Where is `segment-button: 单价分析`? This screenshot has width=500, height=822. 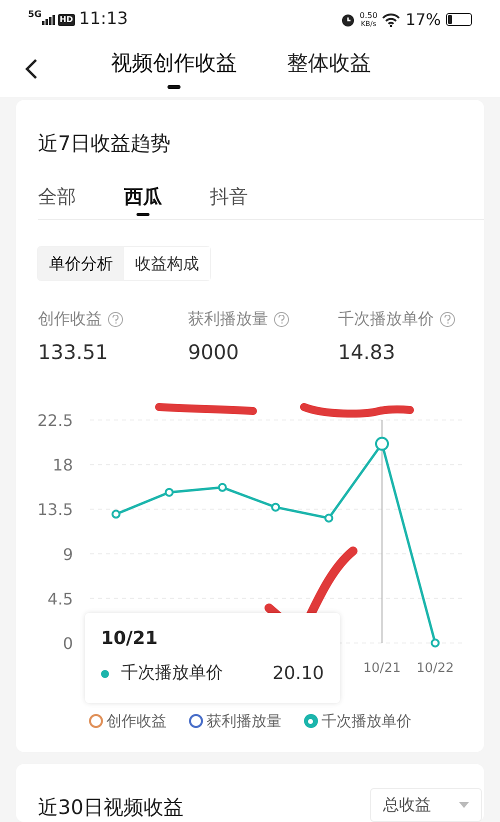 segment-button: 单价分析 is located at coordinates (81, 263).